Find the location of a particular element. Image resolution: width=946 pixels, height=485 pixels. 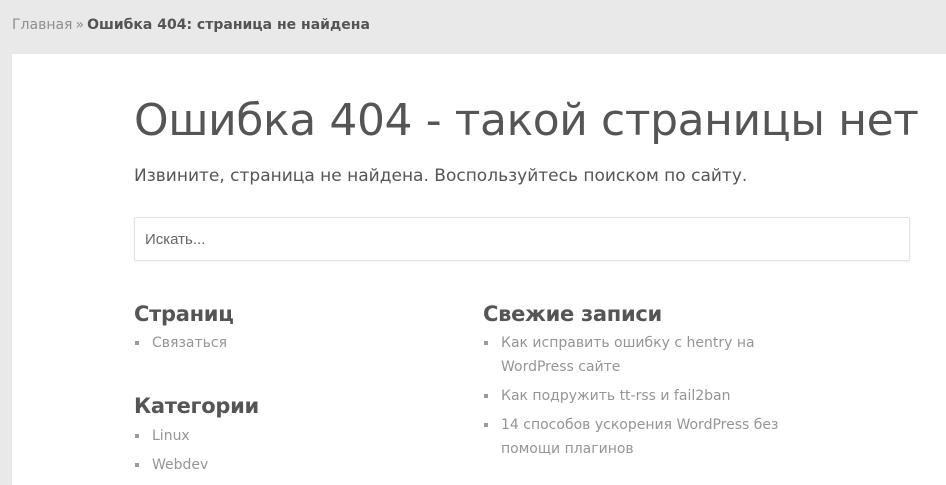

categories-widget: Категории Linux Webdev is located at coordinates (284, 437).